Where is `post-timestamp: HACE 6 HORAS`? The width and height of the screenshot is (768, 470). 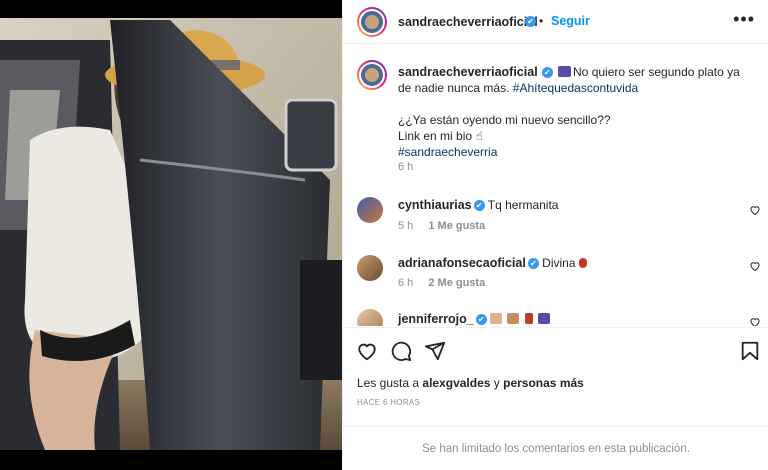 post-timestamp: HACE 6 HORAS is located at coordinates (388, 402).